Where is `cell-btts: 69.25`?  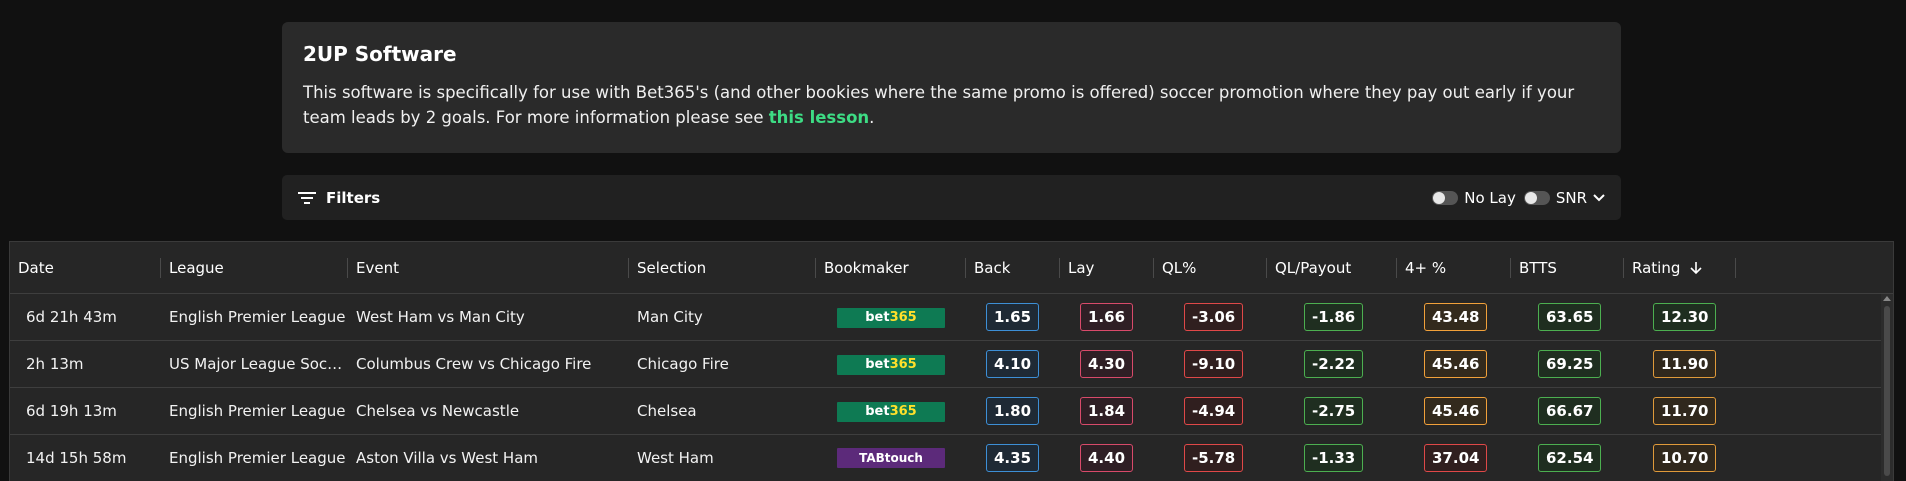
cell-btts: 69.25 is located at coordinates (1567, 364).